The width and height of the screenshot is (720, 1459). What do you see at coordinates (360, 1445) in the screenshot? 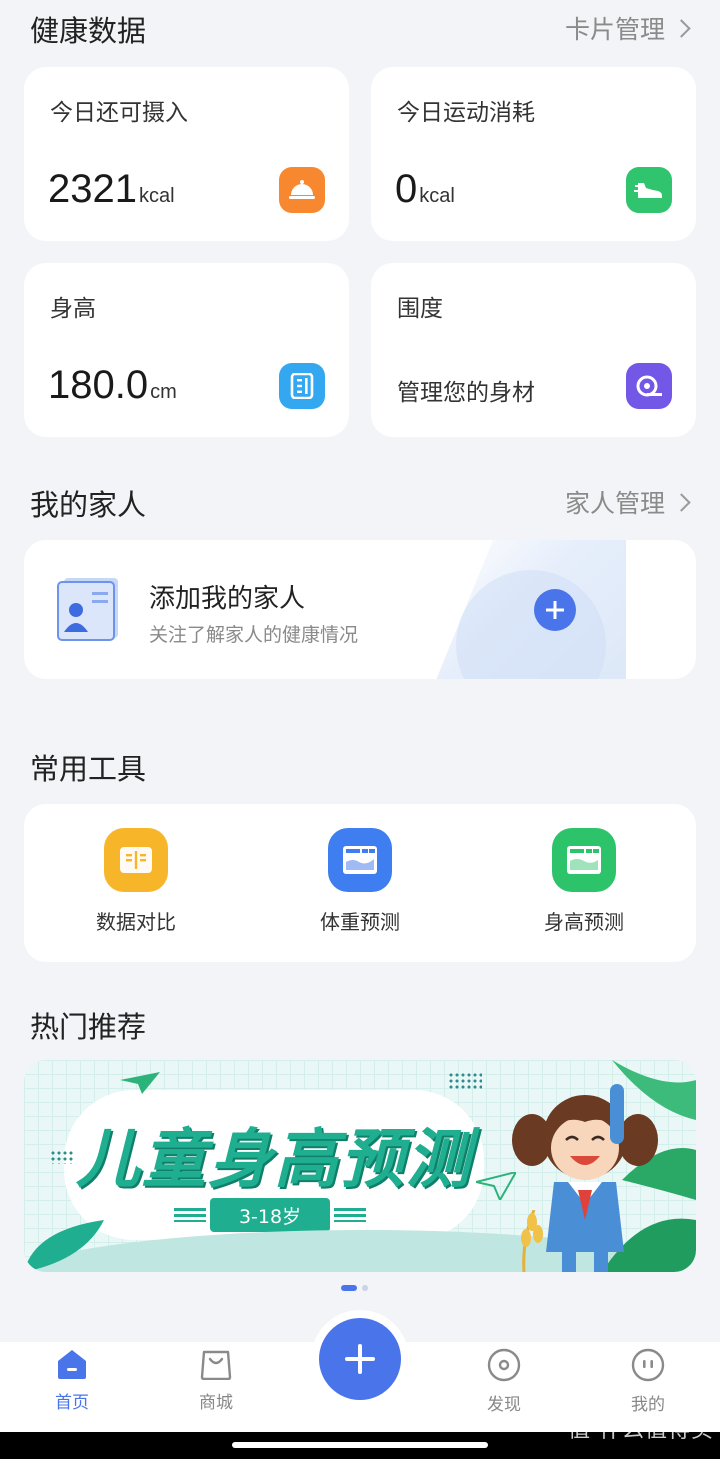
I see `home-indicator-bar` at bounding box center [360, 1445].